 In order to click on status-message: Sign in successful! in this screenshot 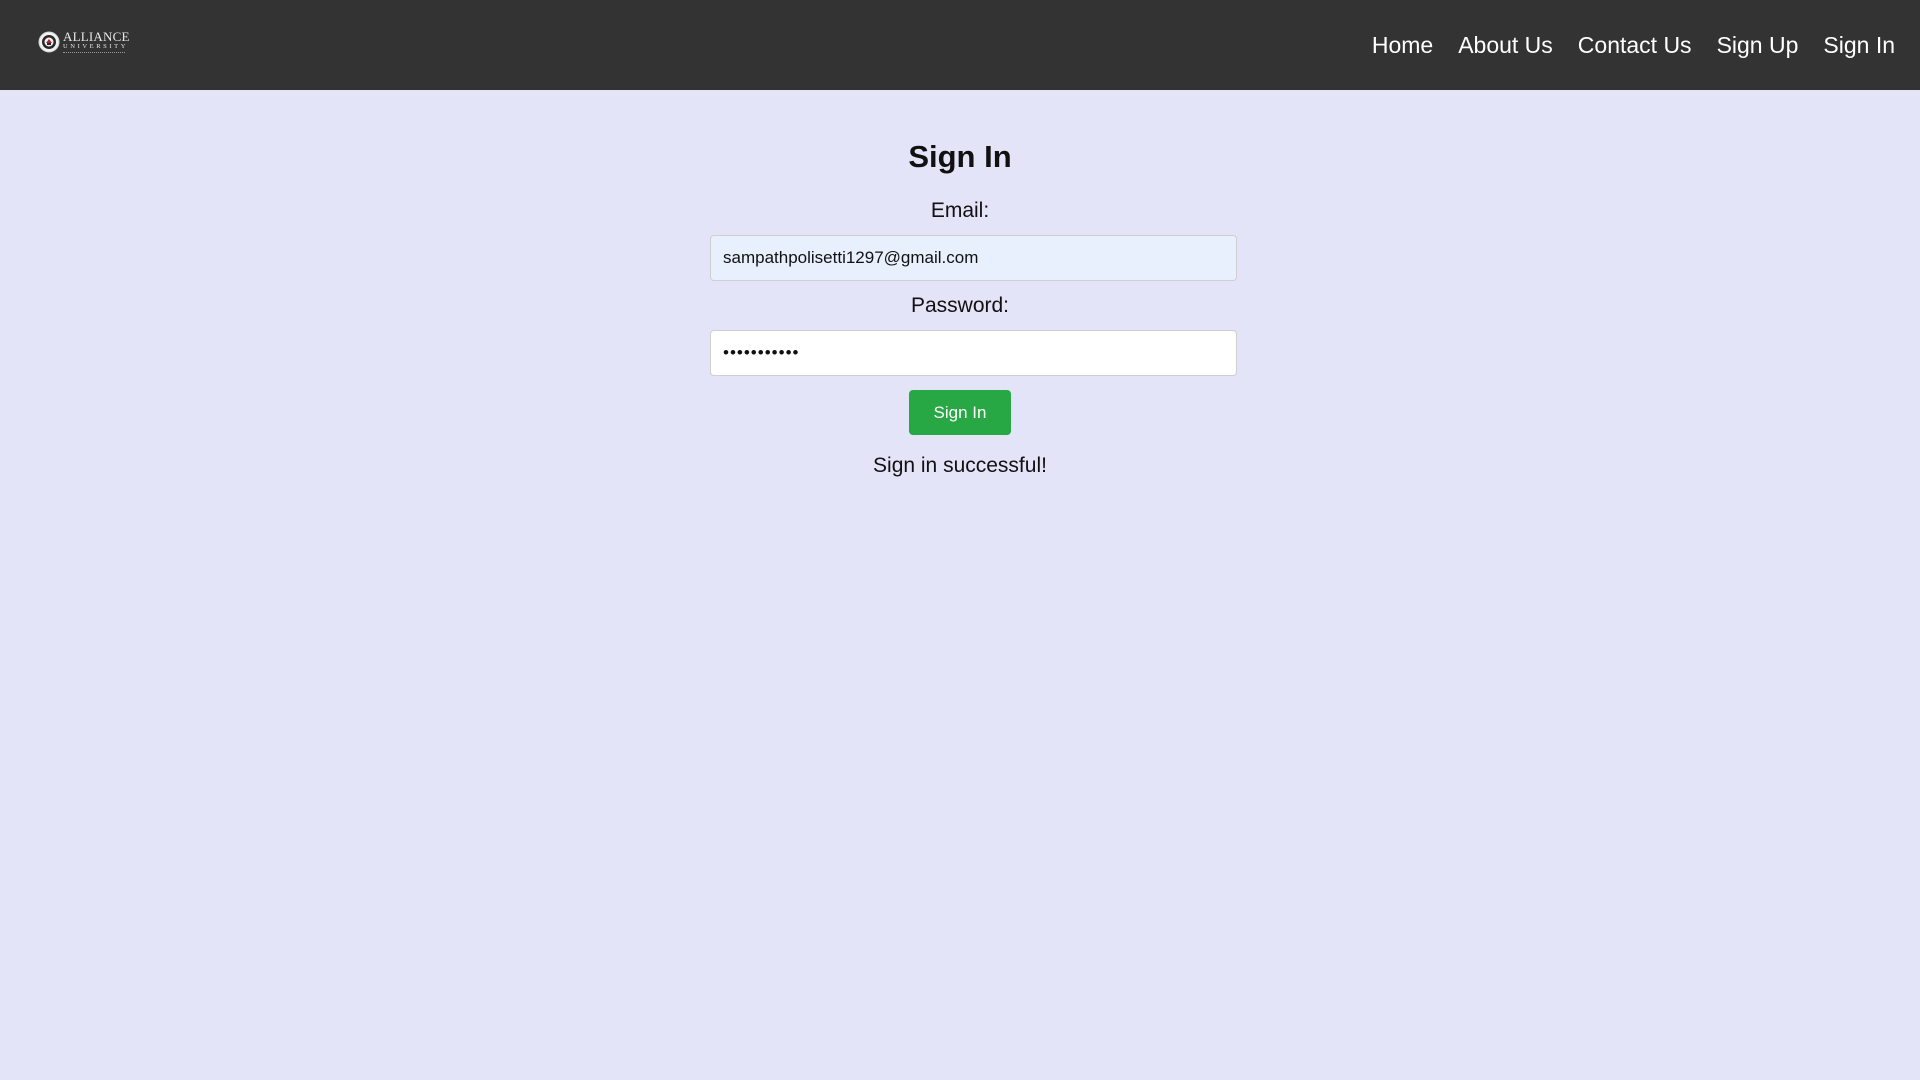, I will do `click(960, 465)`.